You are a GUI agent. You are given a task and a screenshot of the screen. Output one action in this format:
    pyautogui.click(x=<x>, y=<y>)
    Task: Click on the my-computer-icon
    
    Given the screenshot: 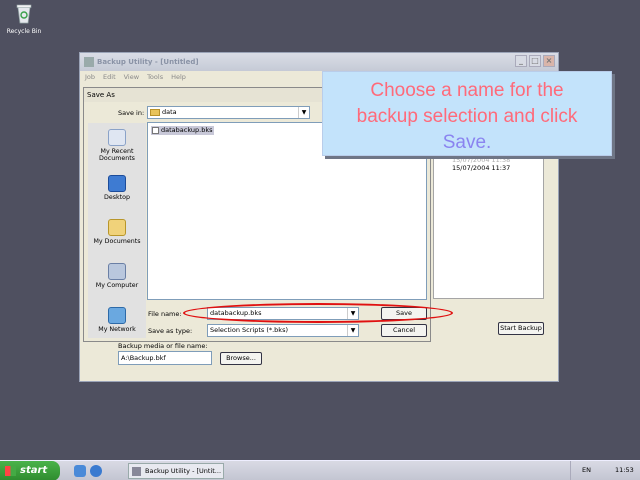 What is the action you would take?
    pyautogui.click(x=117, y=271)
    